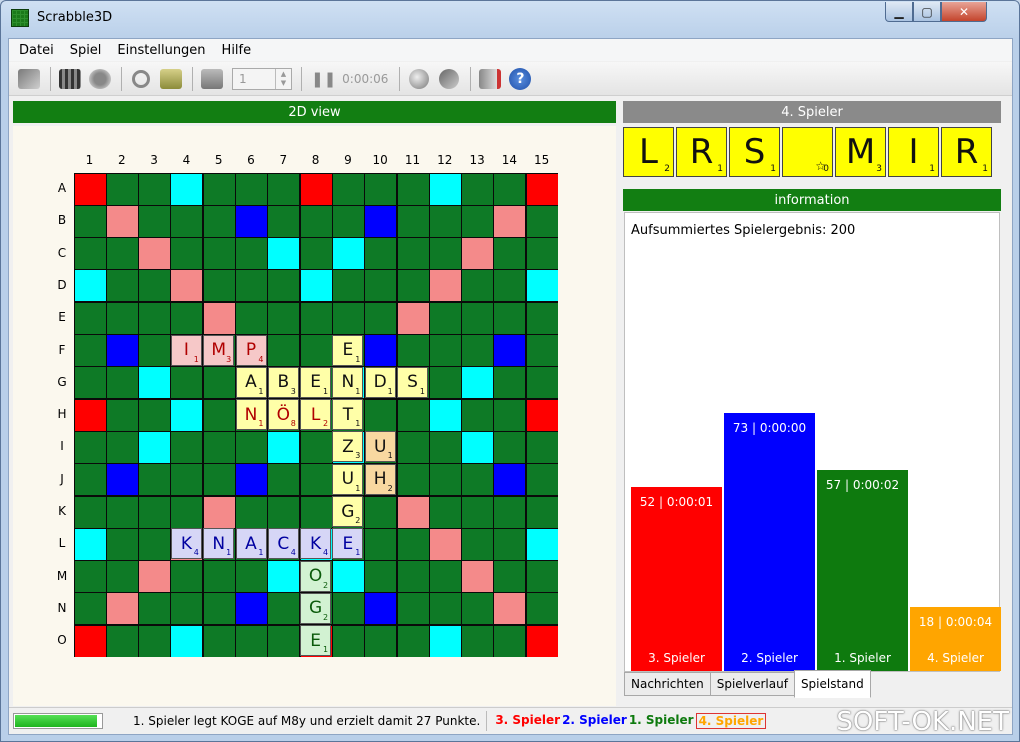  What do you see at coordinates (100, 79) in the screenshot?
I see `network-button` at bounding box center [100, 79].